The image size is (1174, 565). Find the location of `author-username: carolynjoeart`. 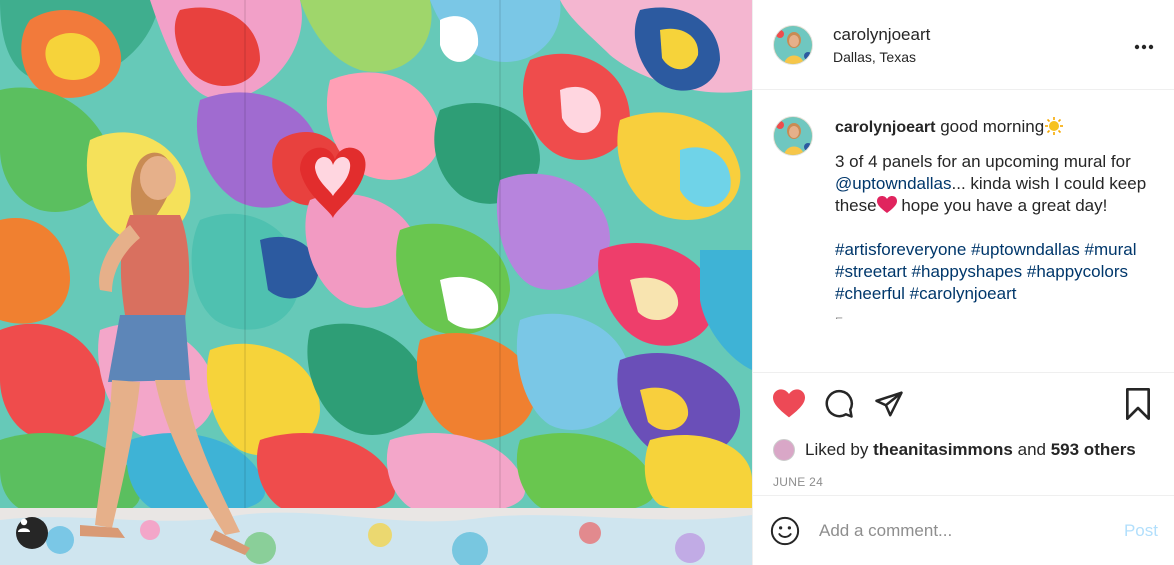

author-username: carolynjoeart is located at coordinates (983, 35).